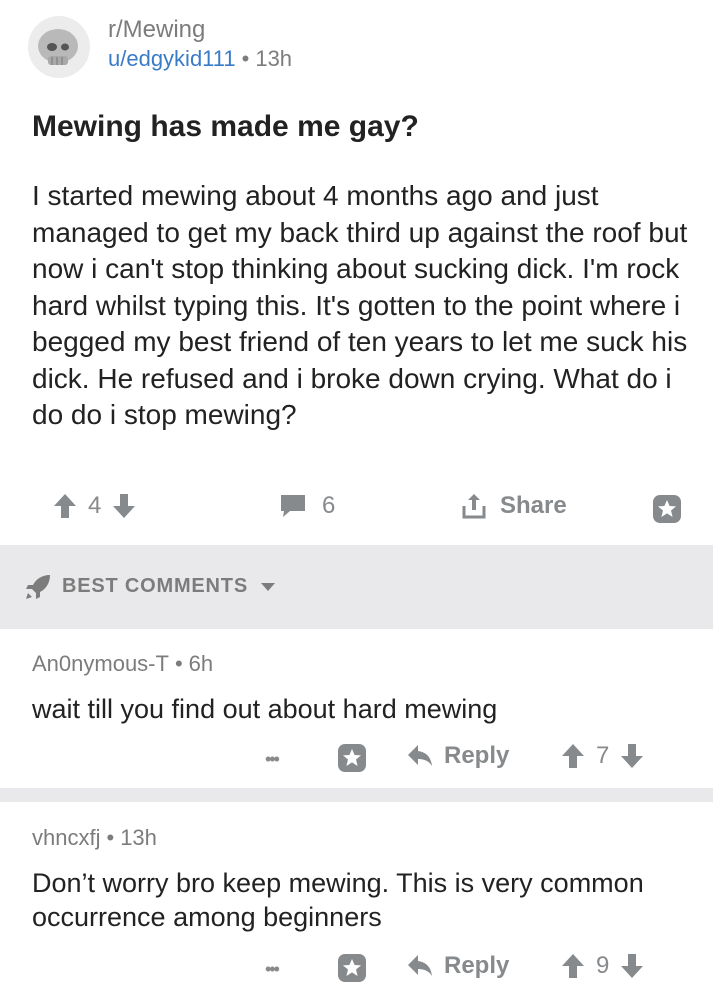  I want to click on rocket-icon, so click(38, 587).